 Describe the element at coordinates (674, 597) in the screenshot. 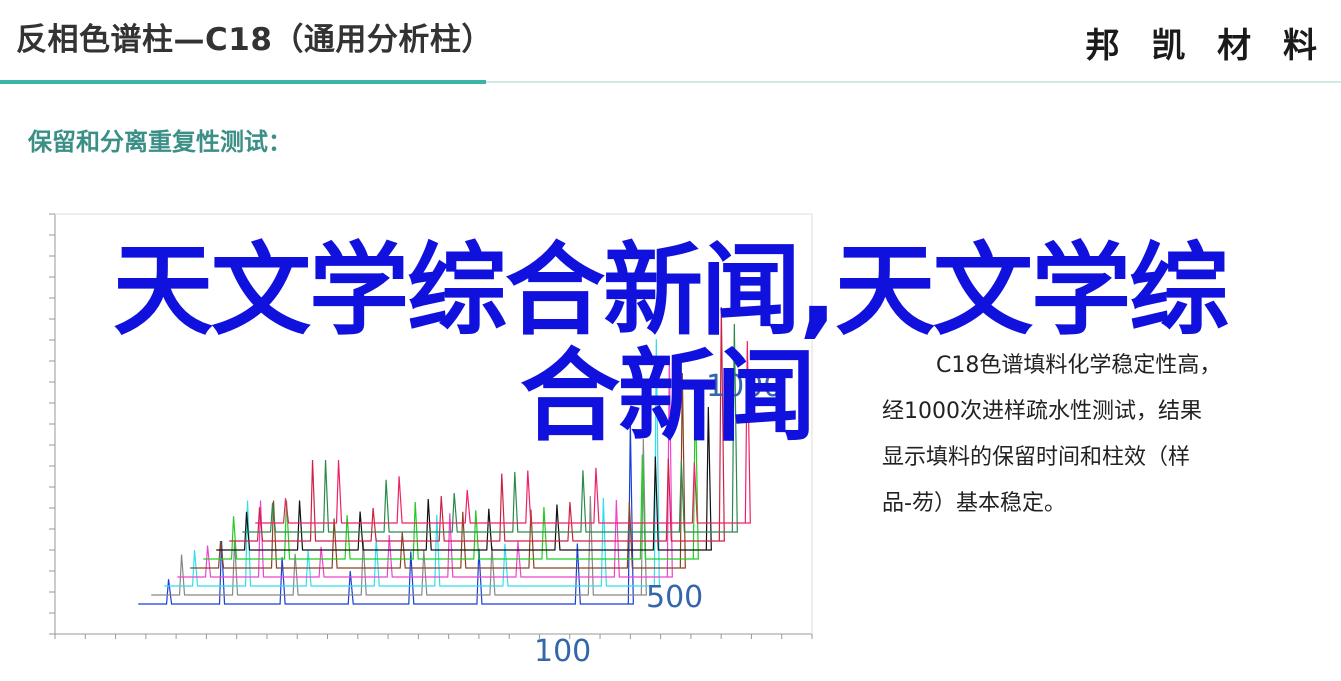

I see `annotation-label-500: 500` at that location.